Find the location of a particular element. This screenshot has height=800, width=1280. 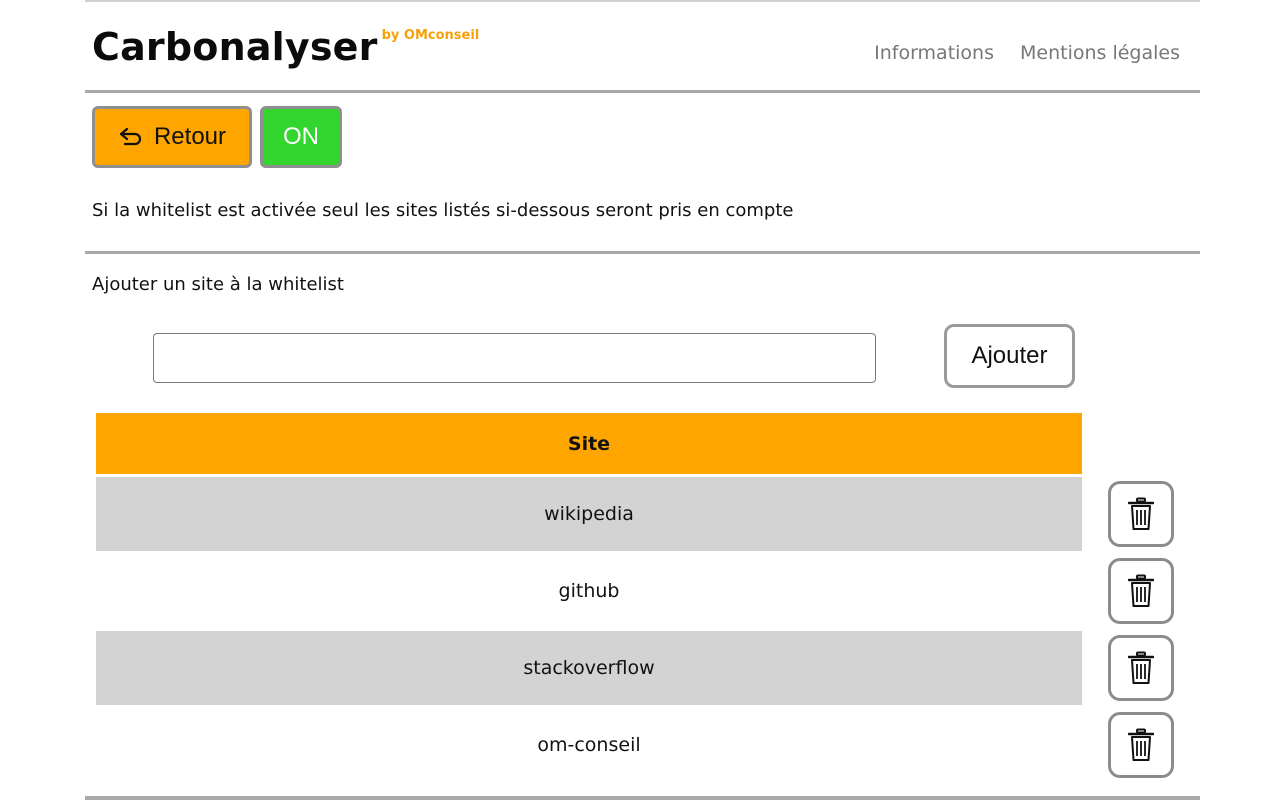

add-site-label: Ajouter un site à la whitelist is located at coordinates (218, 284).